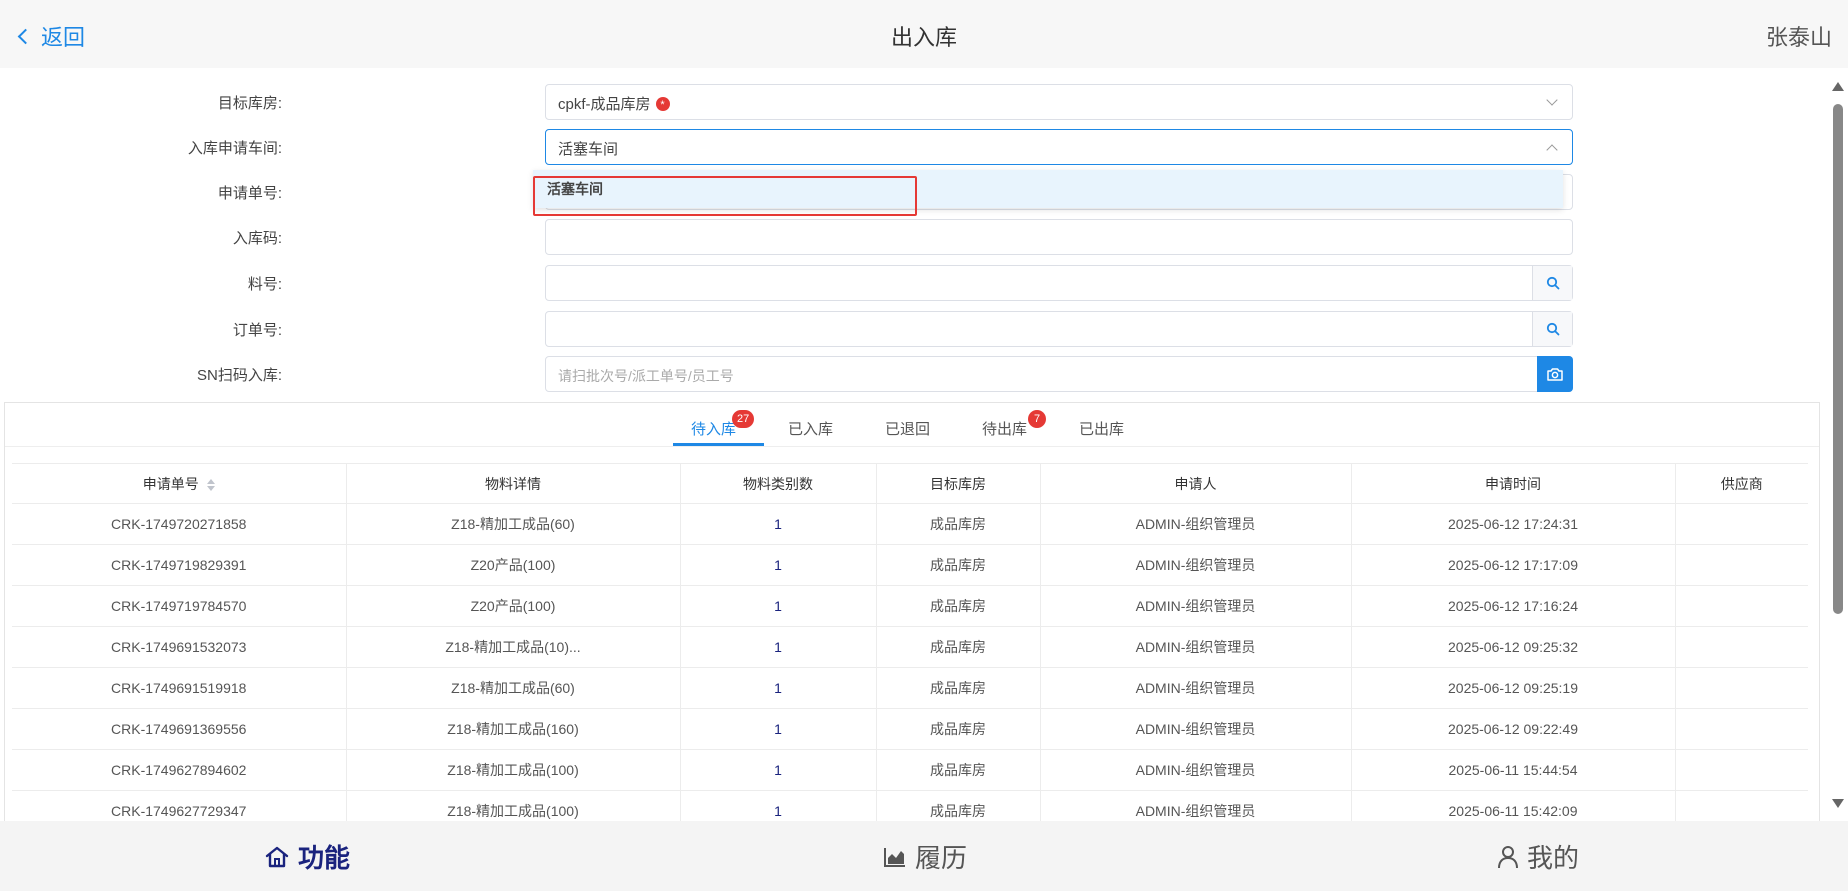  What do you see at coordinates (513, 565) in the screenshot?
I see `table-cell: Z20产品(100)` at bounding box center [513, 565].